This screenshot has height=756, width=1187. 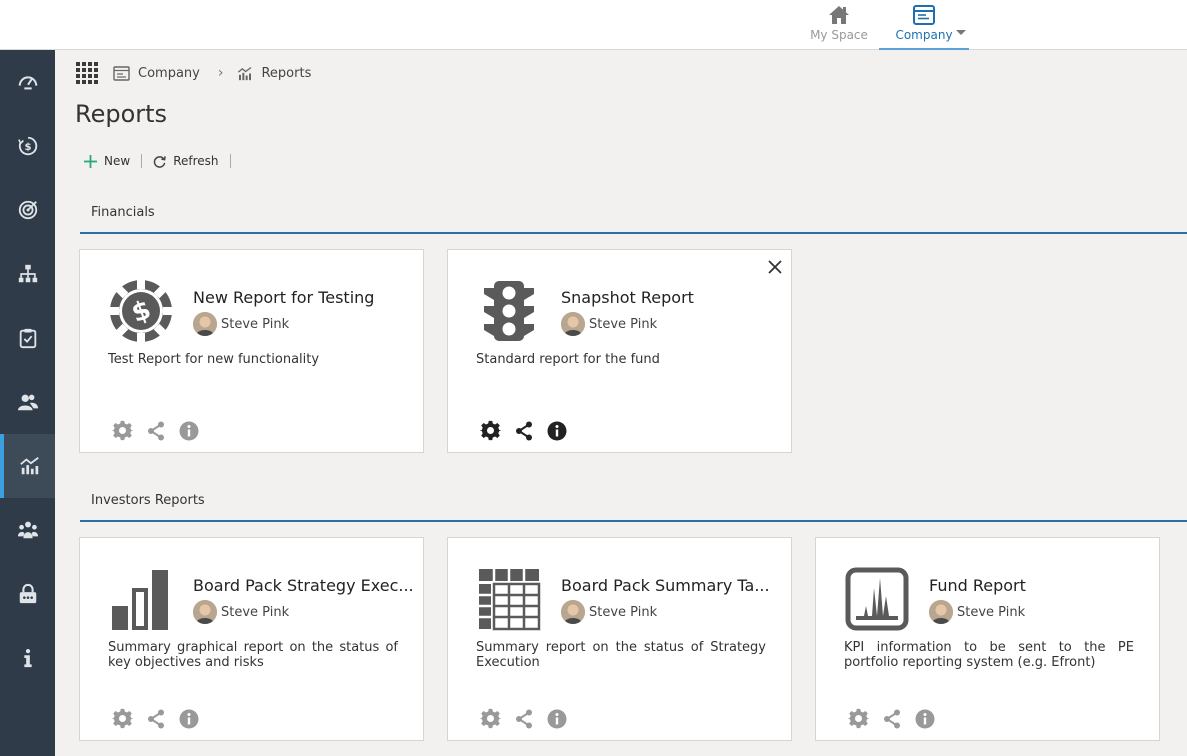 I want to click on sidebar-item-security, so click(x=27, y=594).